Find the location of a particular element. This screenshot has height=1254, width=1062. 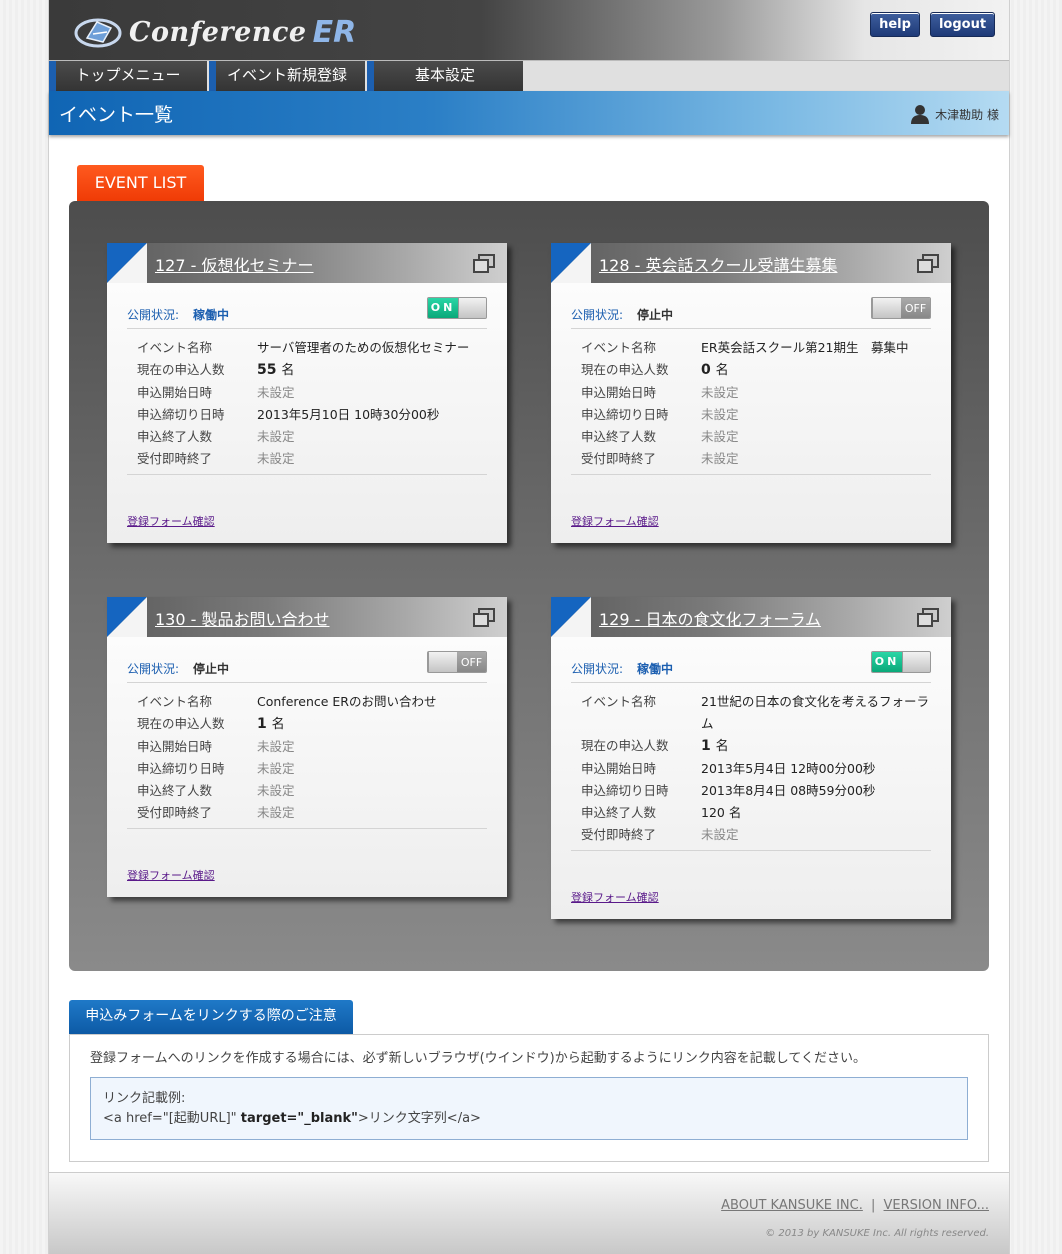

card-title-link: 128 - 英会話スクール受講生募集 is located at coordinates (718, 264).